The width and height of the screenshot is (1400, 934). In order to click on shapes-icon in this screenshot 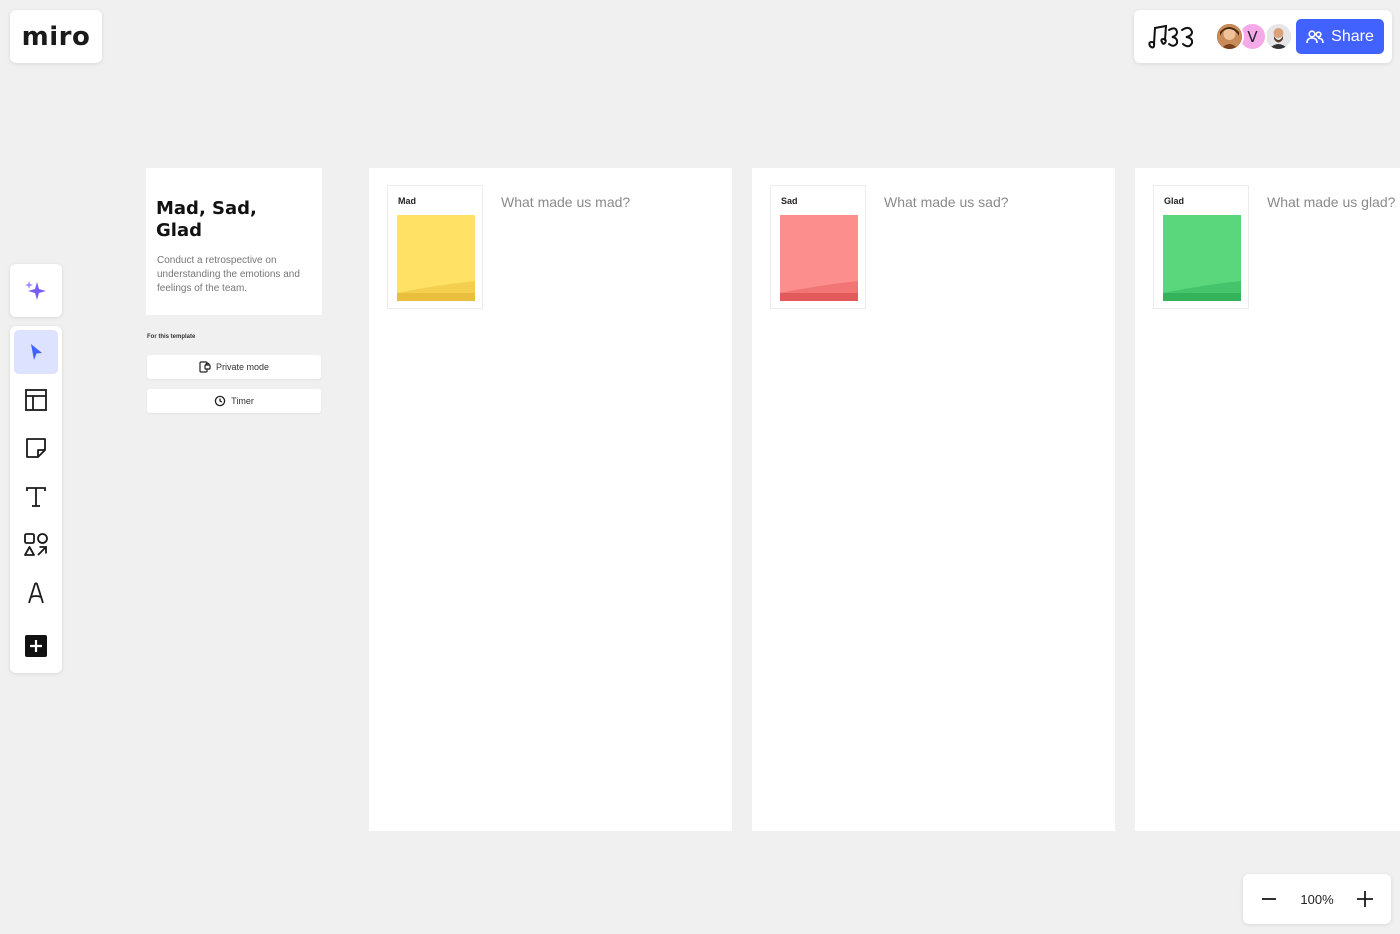, I will do `click(36, 544)`.